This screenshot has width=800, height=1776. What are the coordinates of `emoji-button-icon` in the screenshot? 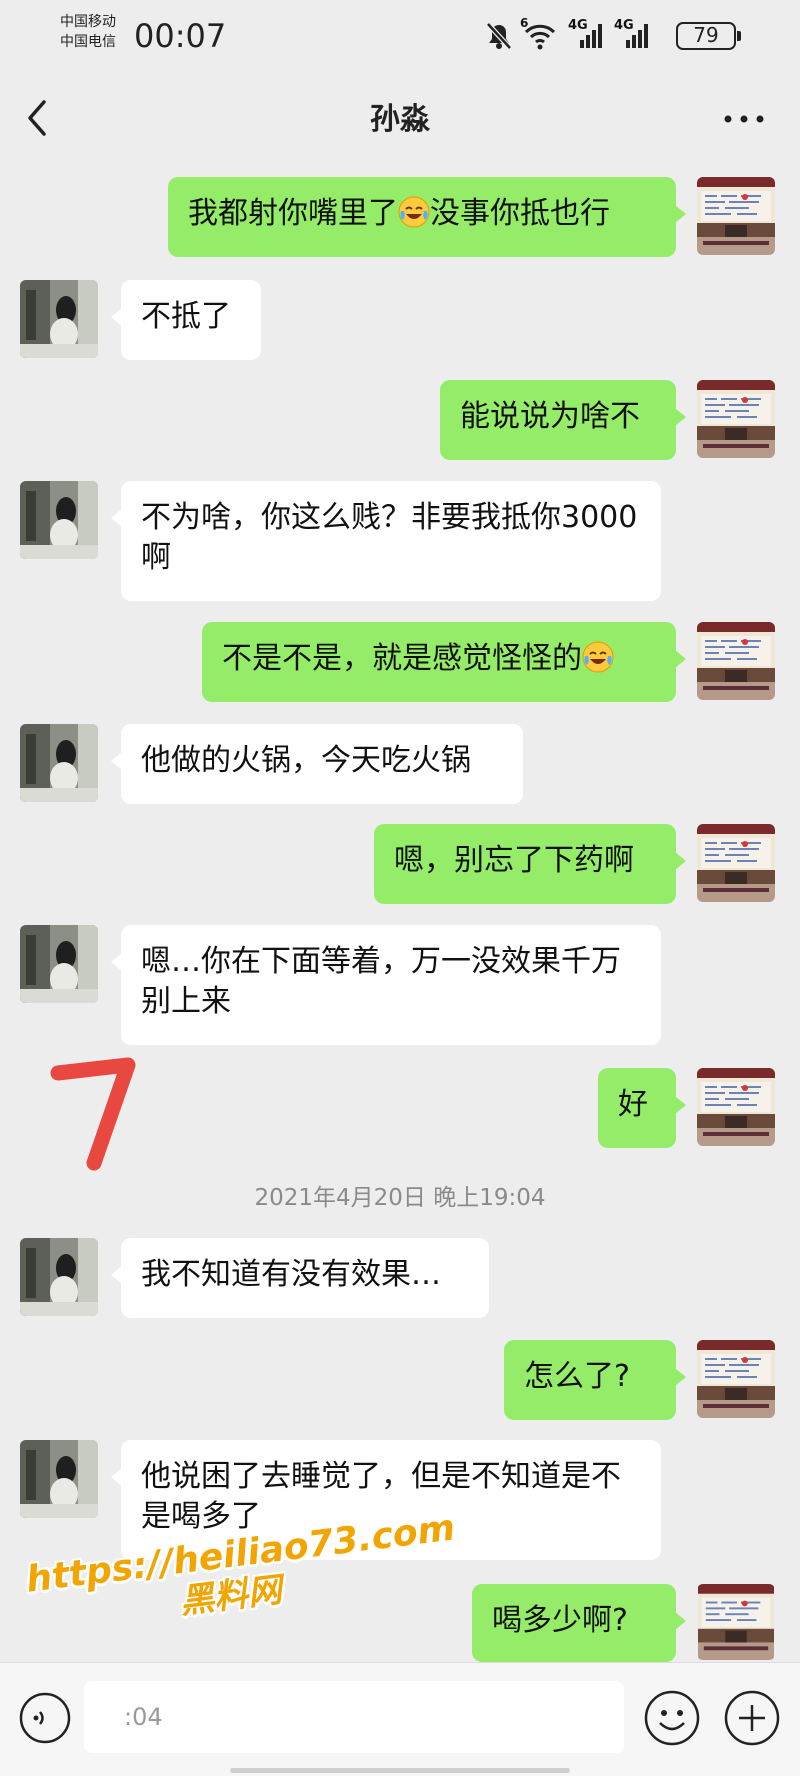 It's located at (672, 1718).